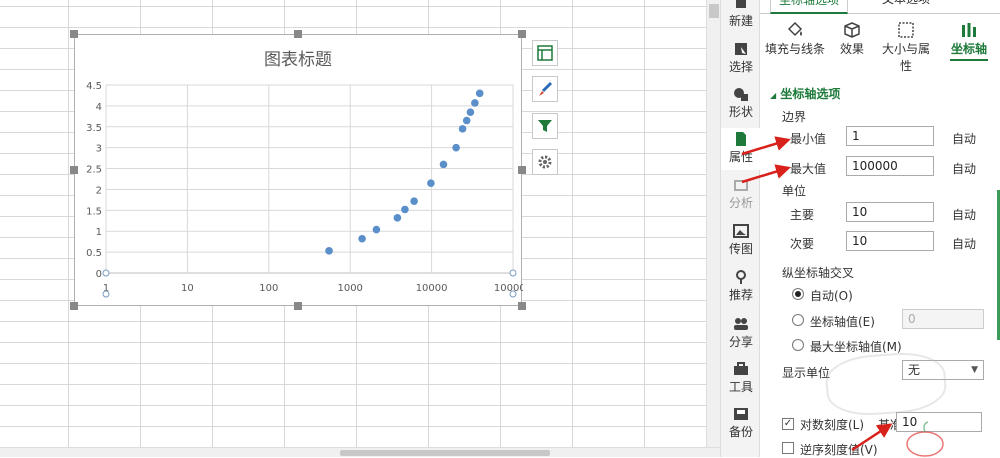 This screenshot has height=458, width=1000. I want to click on size-properties-icon, so click(906, 30).